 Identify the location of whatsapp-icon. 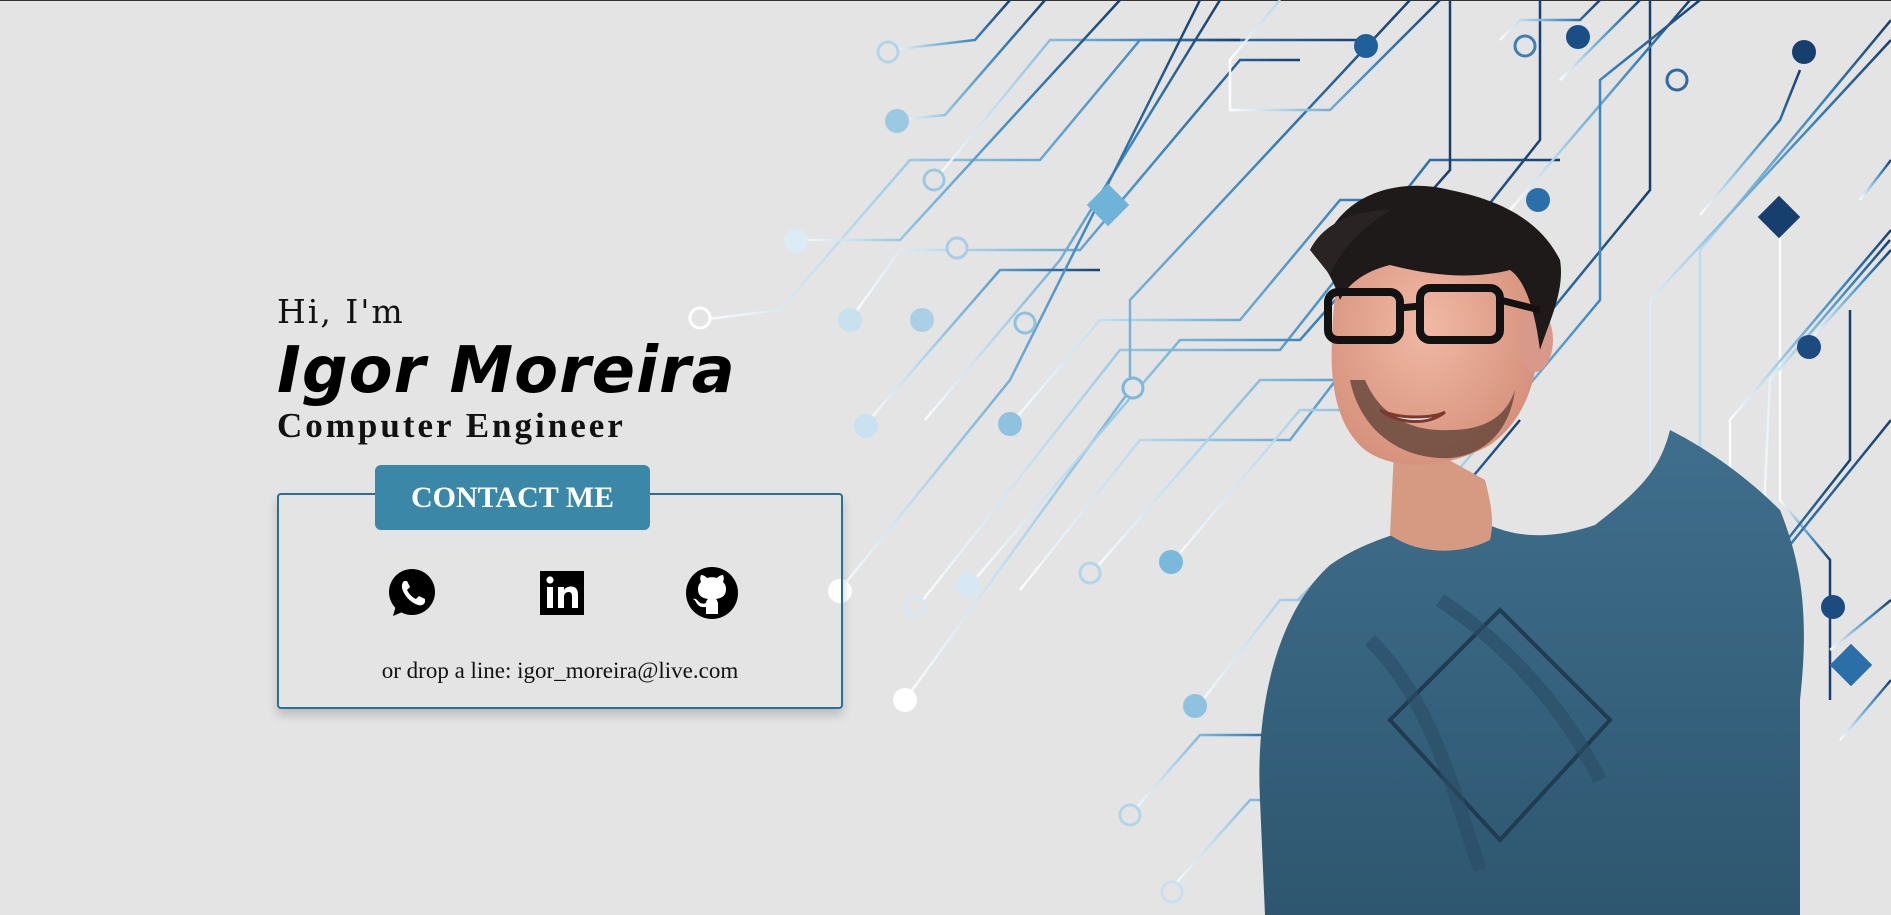
(412, 592).